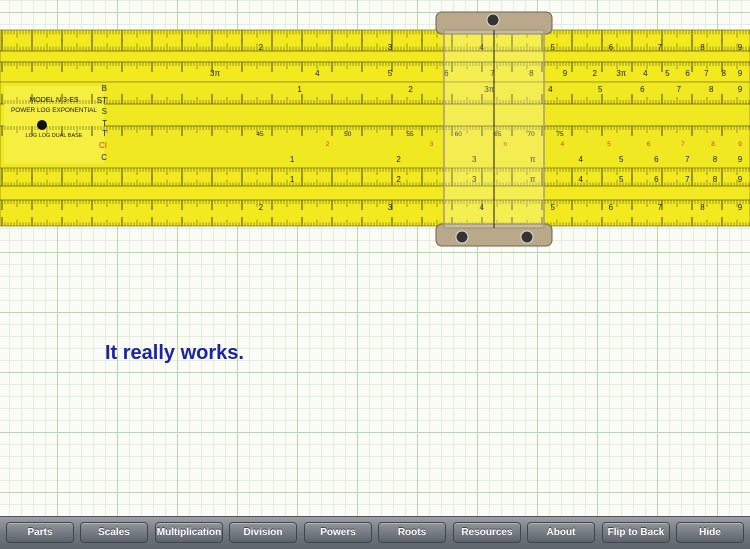 This screenshot has width=750, height=549. I want to click on b-scale-number: 2, so click(410, 89).